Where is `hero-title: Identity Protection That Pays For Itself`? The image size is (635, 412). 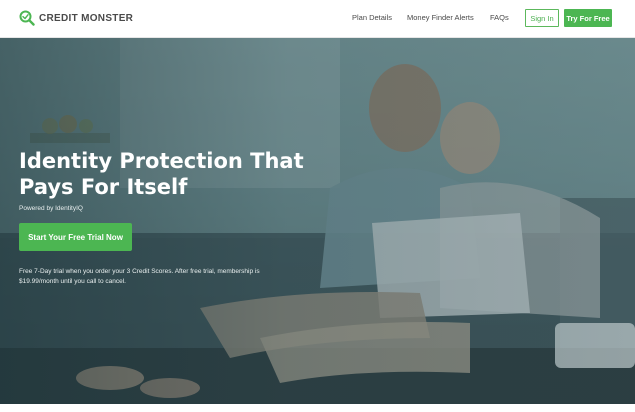 hero-title: Identity Protection That Pays For Itself is located at coordinates (169, 174).